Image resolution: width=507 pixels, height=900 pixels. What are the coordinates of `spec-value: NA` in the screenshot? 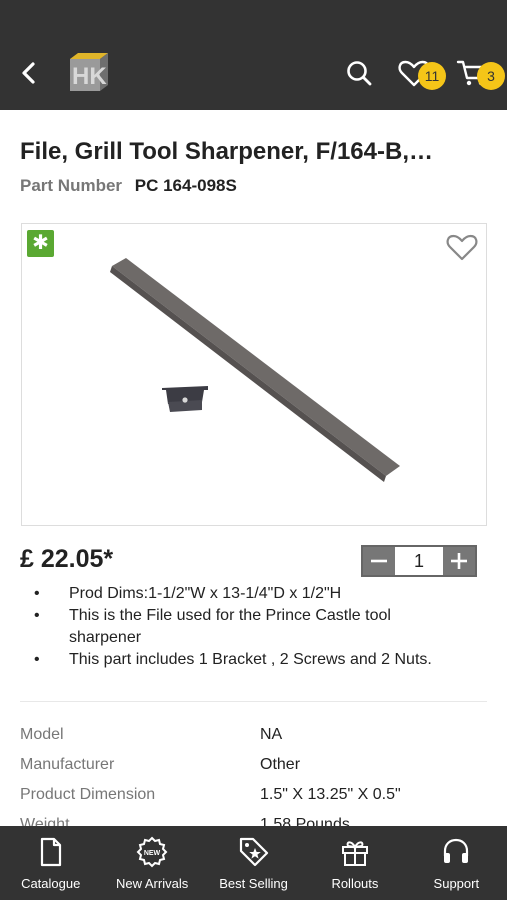 It's located at (271, 734).